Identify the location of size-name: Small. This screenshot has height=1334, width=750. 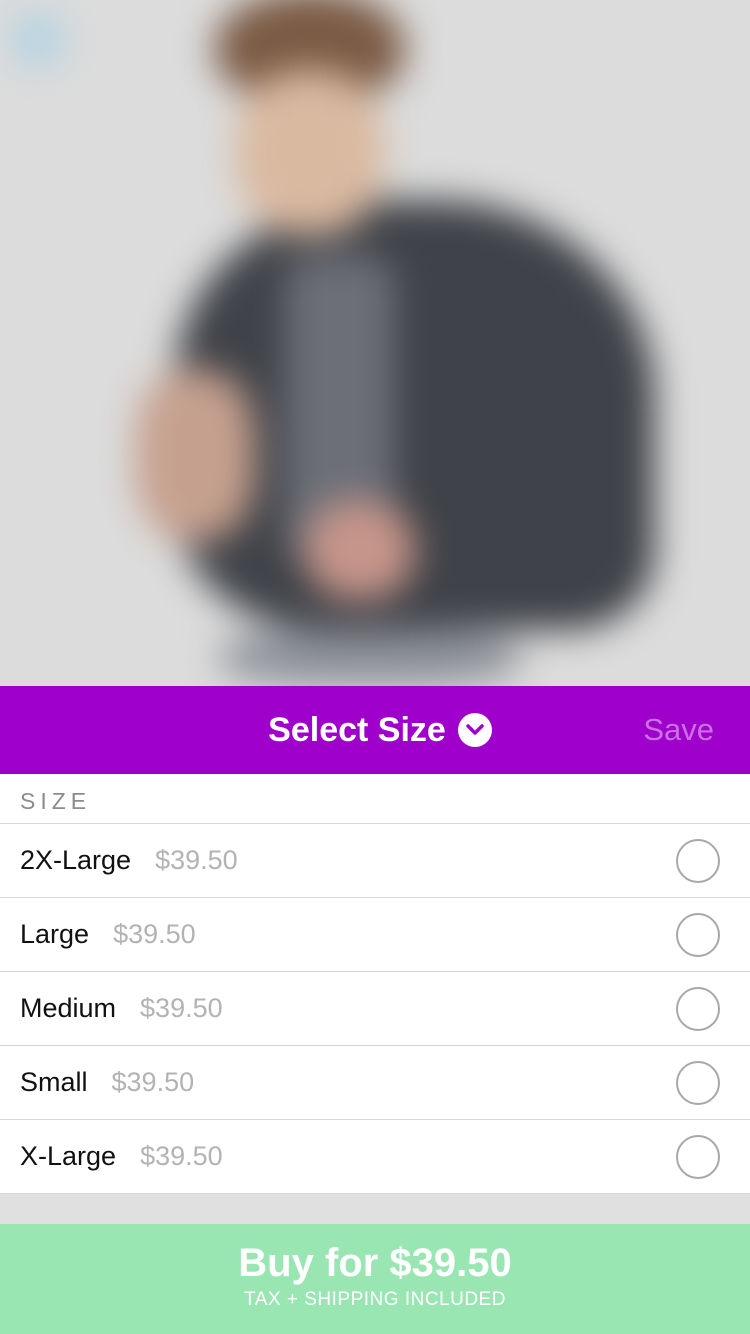
(54, 1082).